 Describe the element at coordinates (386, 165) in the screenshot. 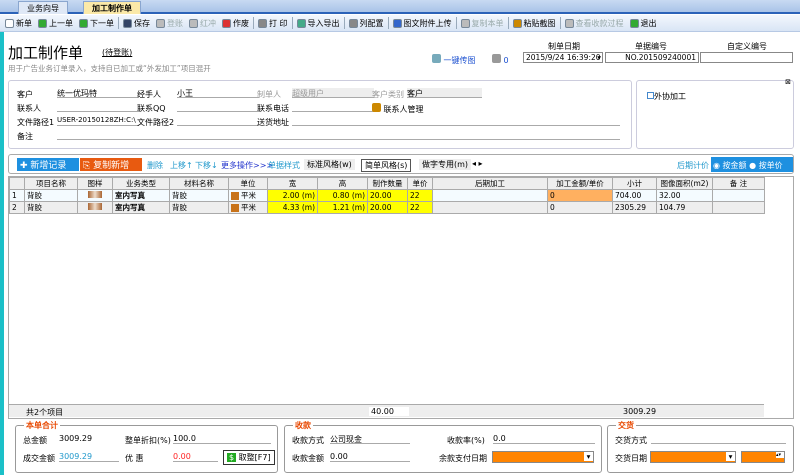

I see `style-simple: 简单风格(s)` at that location.